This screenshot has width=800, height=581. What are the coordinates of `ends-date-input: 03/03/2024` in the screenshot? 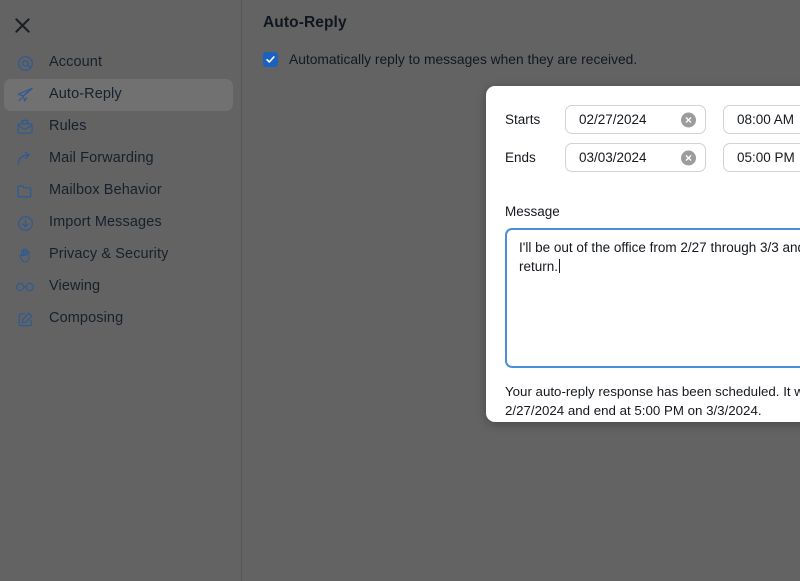 It's located at (635, 157).